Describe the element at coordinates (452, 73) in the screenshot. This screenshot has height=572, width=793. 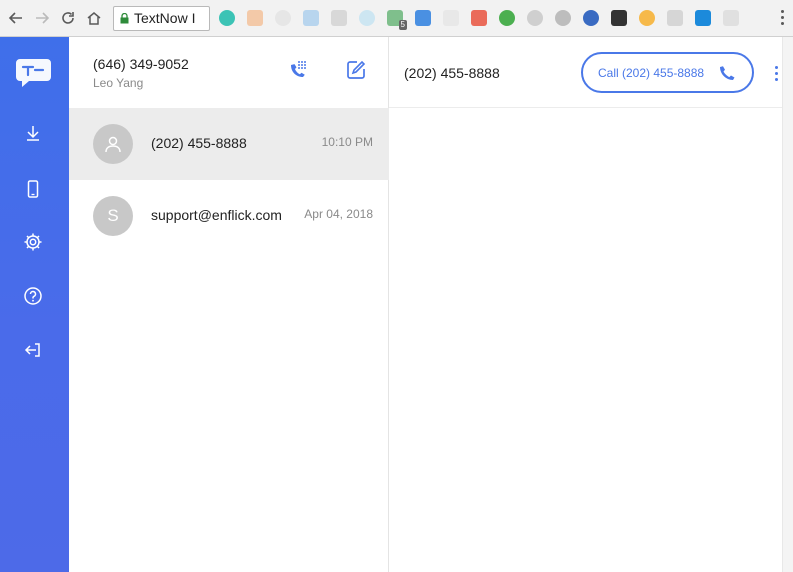
I see `thread-title: (202) 455-8888` at that location.